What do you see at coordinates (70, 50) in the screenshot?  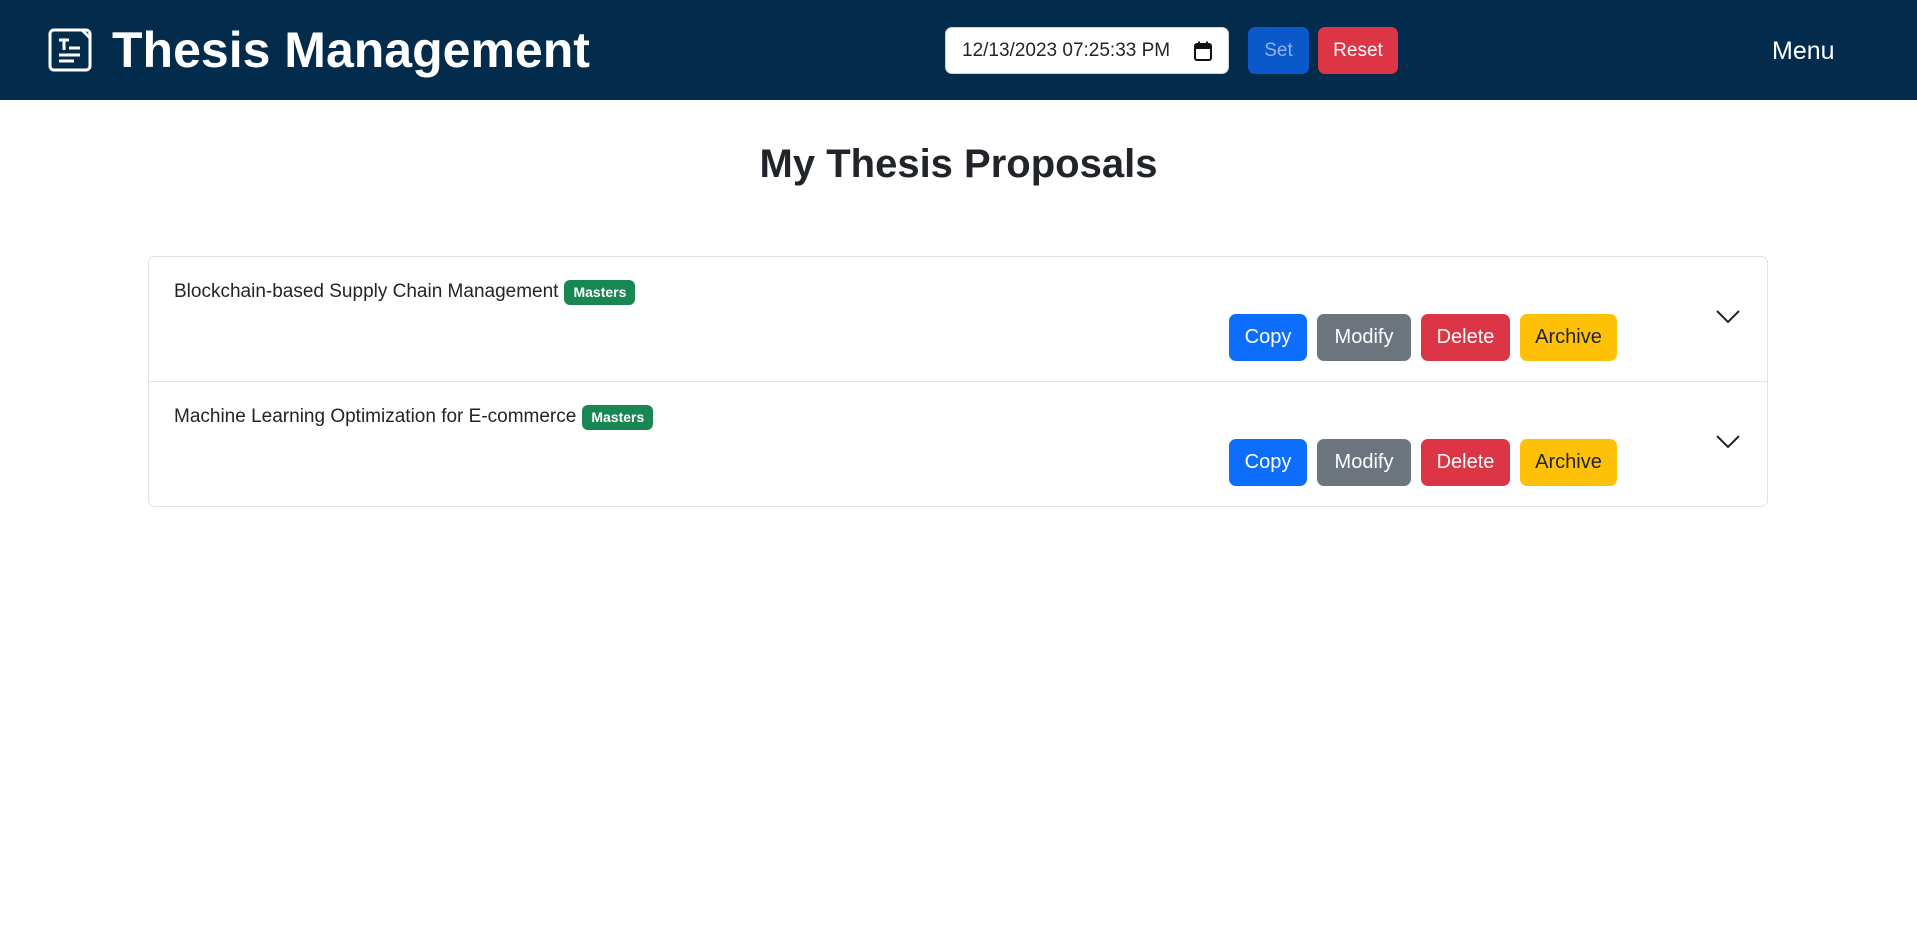 I see `document-text-icon` at bounding box center [70, 50].